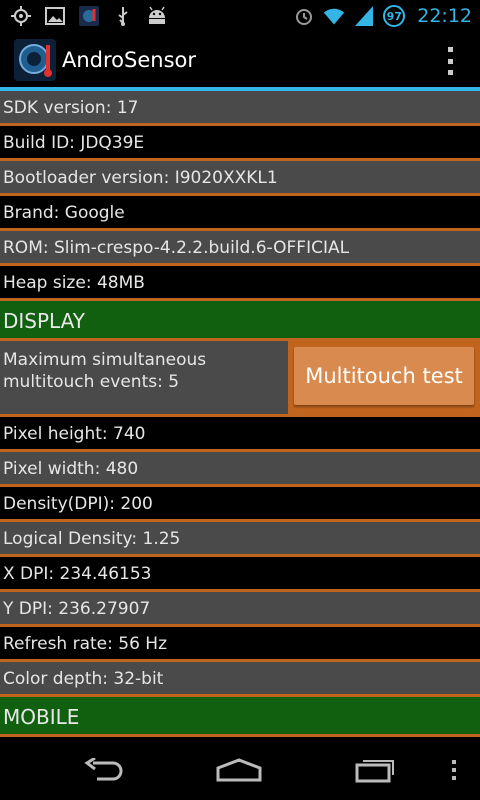 The width and height of the screenshot is (480, 800). Describe the element at coordinates (105, 770) in the screenshot. I see `back-icon` at that location.